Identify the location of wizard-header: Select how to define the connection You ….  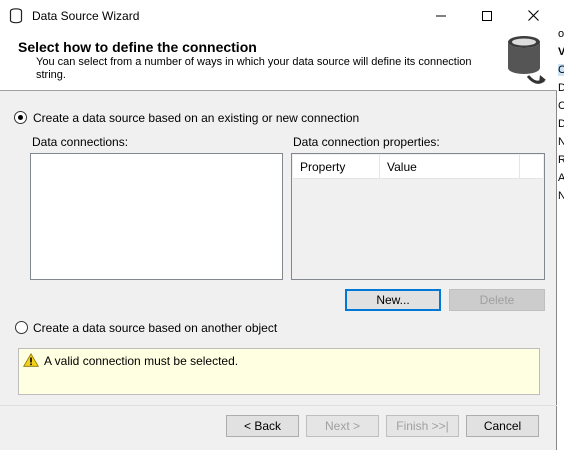
(278, 61).